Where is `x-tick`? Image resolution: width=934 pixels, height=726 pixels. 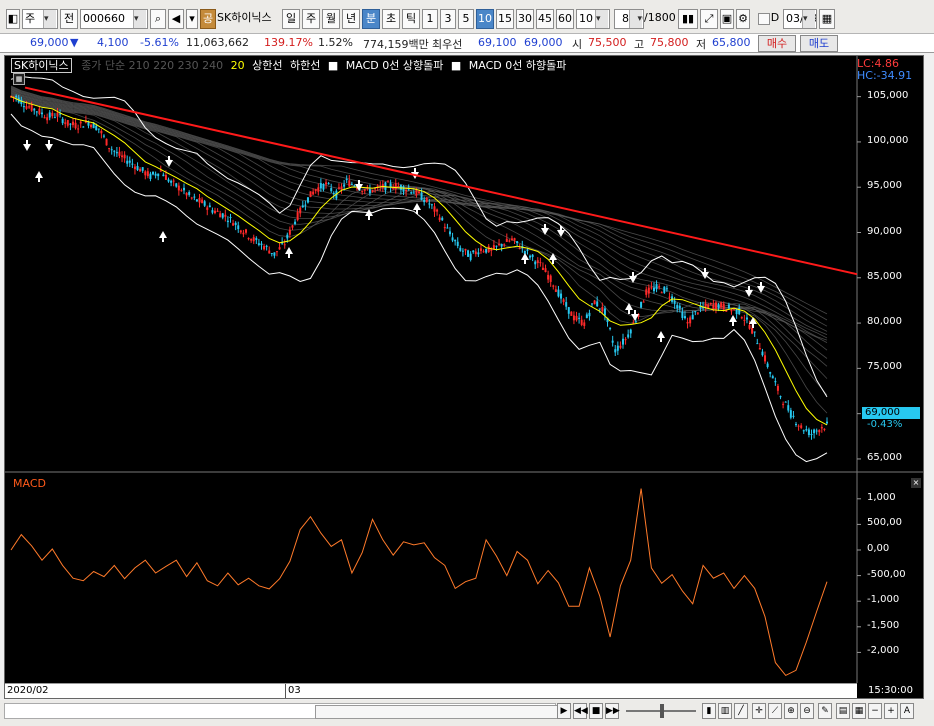 x-tick is located at coordinates (285, 691).